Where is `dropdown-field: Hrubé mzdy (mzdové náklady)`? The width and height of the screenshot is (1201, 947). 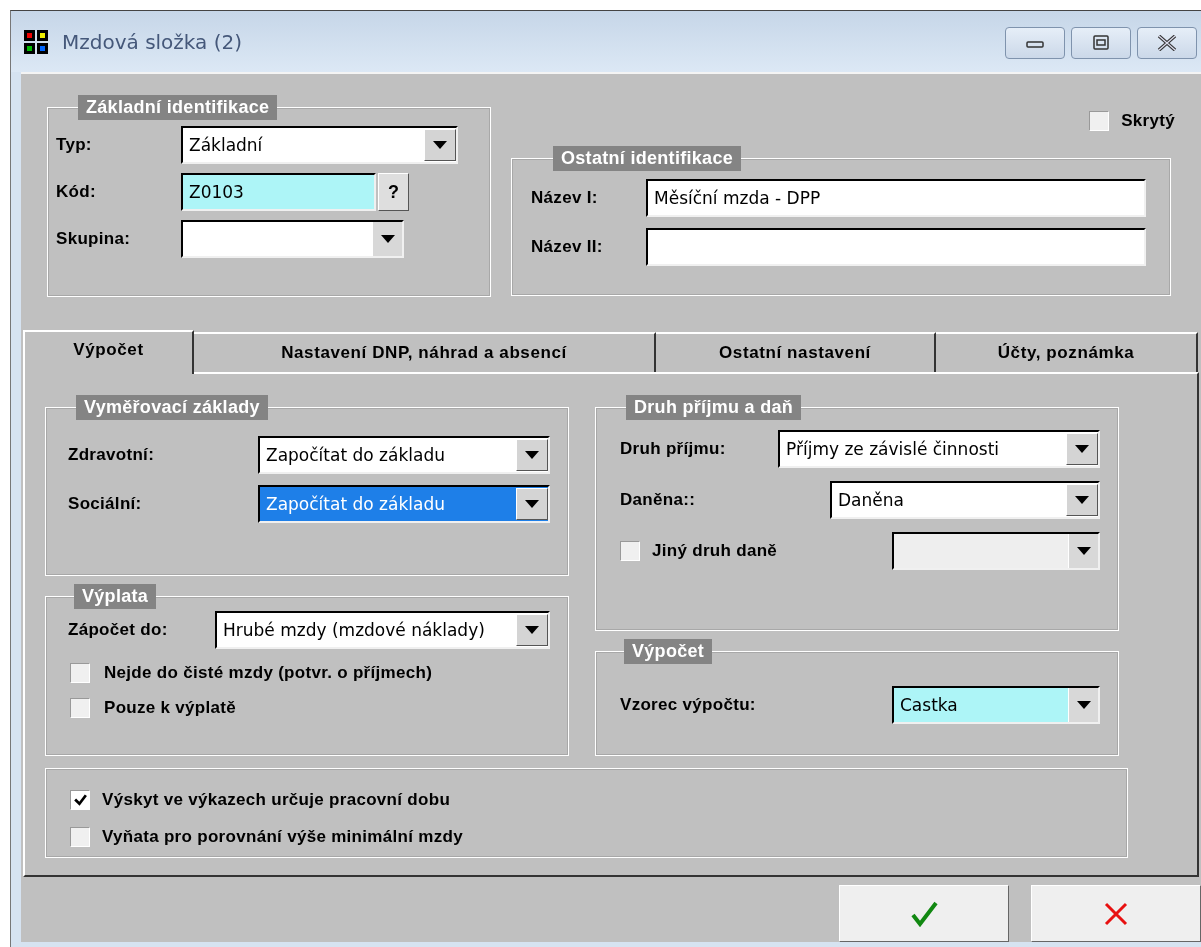
dropdown-field: Hrubé mzdy (mzdové náklady) is located at coordinates (382, 630).